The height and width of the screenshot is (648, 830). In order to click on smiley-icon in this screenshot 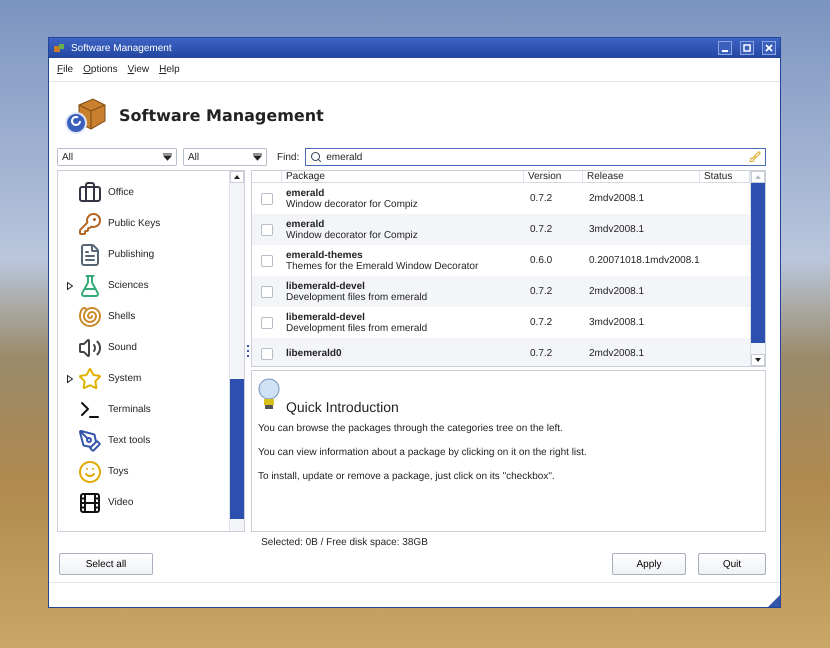, I will do `click(90, 472)`.